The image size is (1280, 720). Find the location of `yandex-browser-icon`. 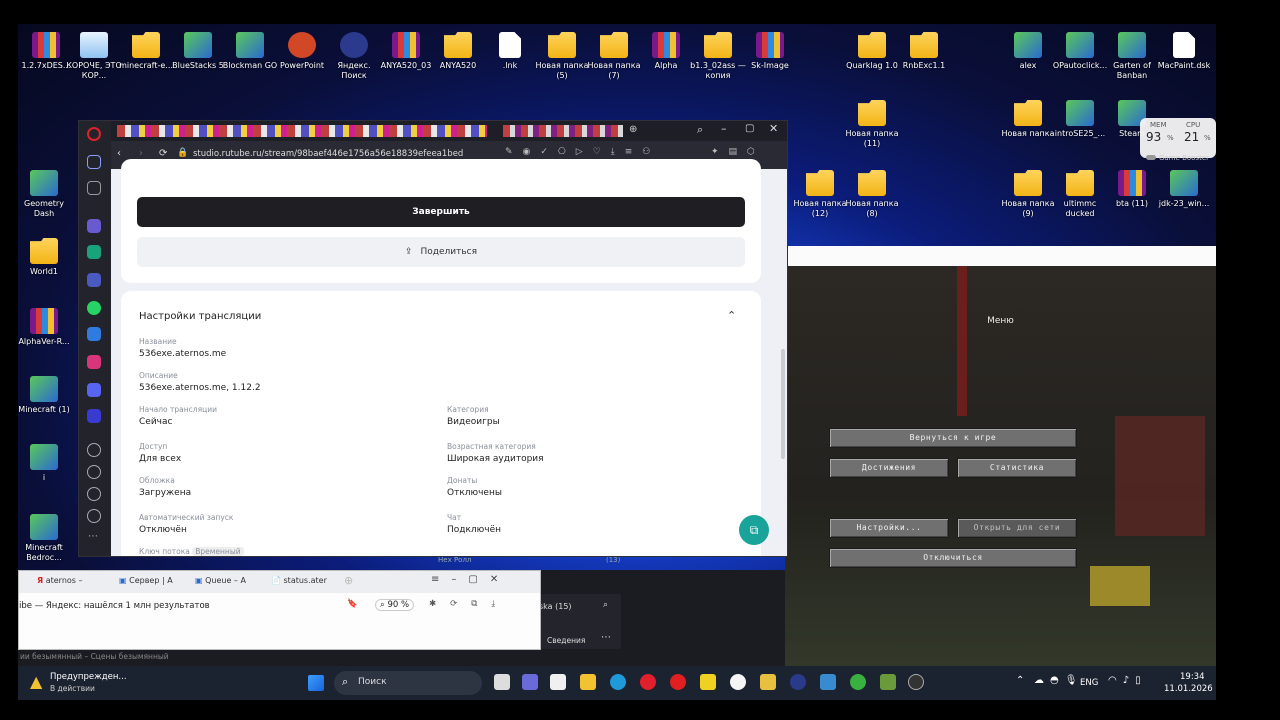

yandex-browser-icon is located at coordinates (738, 682).